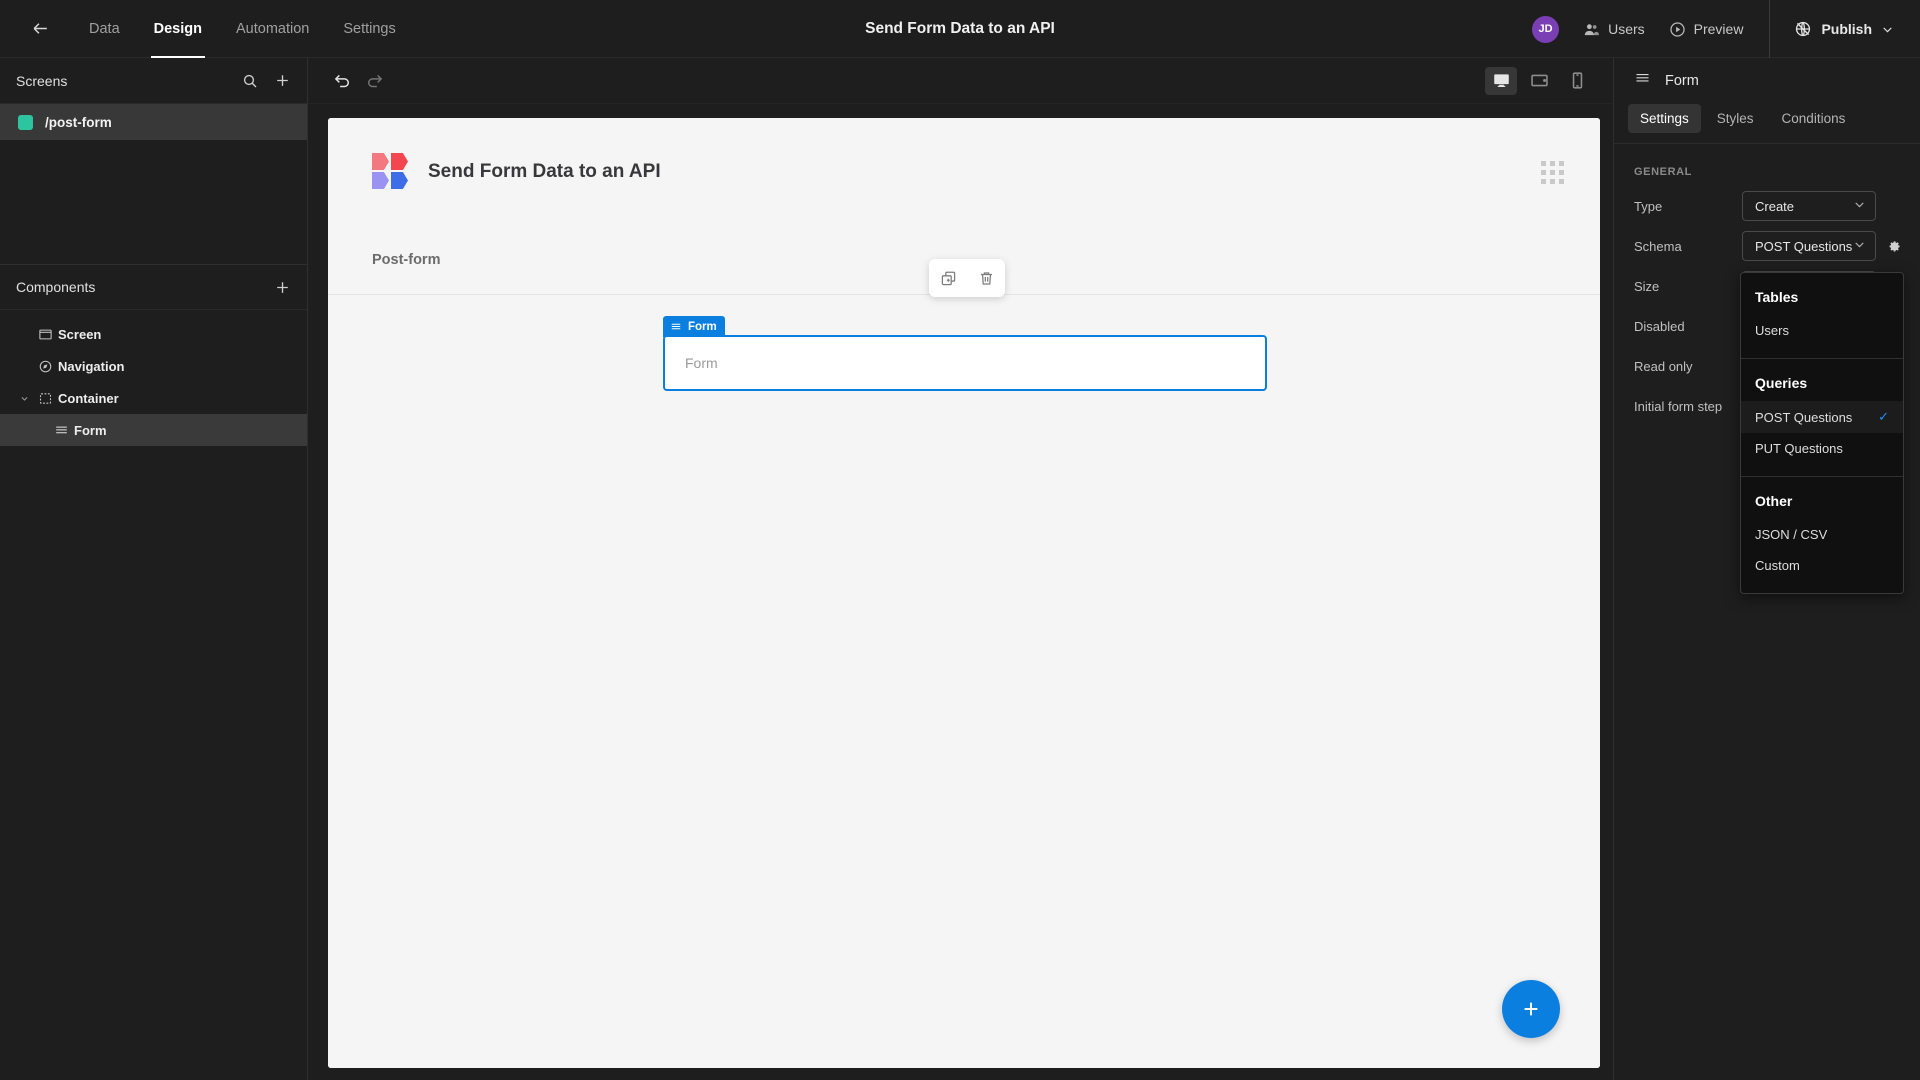 This screenshot has width=1920, height=1080. I want to click on dropdown-item-users: Users, so click(1822, 330).